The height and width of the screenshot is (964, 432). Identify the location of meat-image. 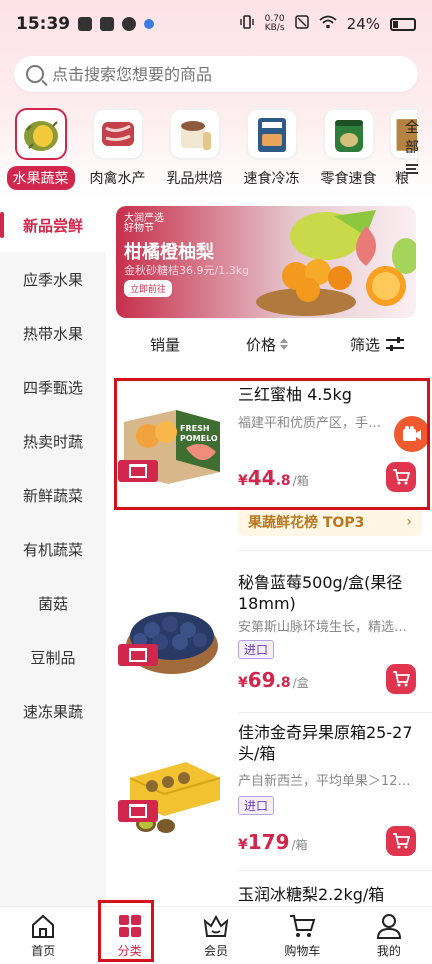
(117, 134).